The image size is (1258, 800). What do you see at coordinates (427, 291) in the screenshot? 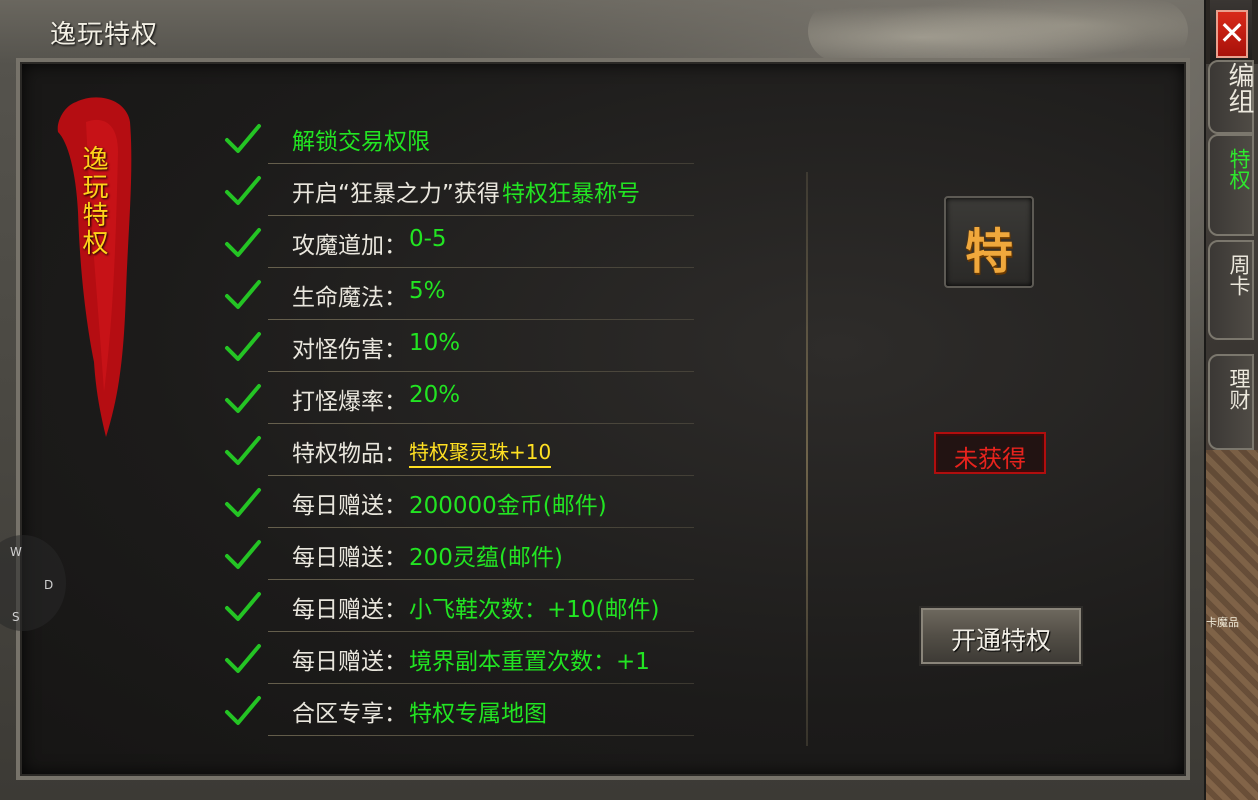
I see `privilege-value: 5%` at bounding box center [427, 291].